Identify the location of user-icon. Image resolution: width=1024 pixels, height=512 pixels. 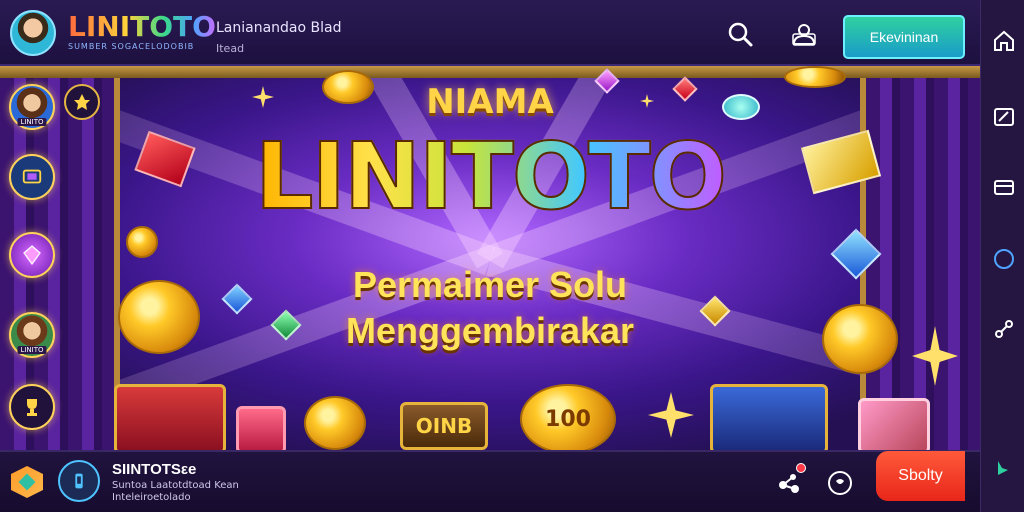
(804, 34).